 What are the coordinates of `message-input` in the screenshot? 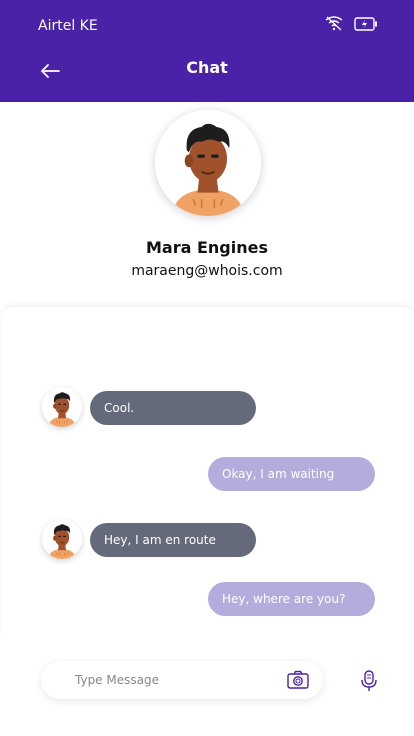 It's located at (175, 680).